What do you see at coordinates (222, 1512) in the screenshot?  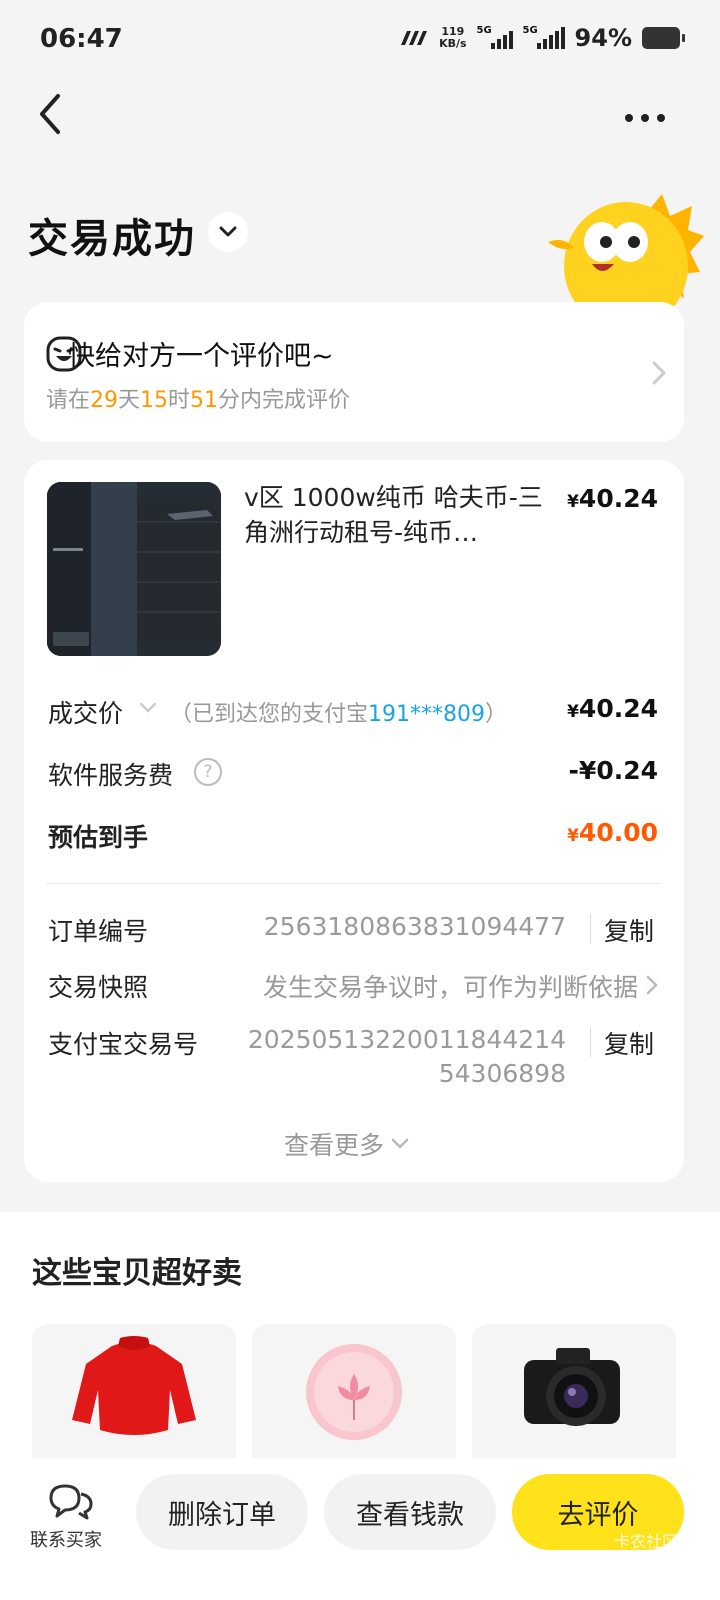 I see `delete-order-button: 删除订单` at bounding box center [222, 1512].